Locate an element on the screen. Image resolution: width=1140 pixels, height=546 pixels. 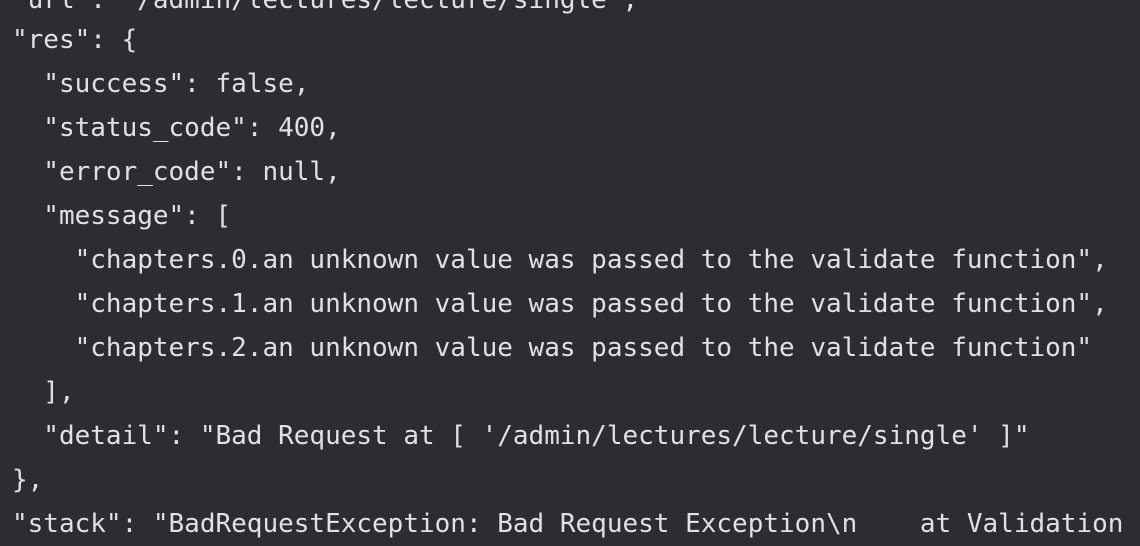
code-line-text: }, is located at coordinates (28, 480).